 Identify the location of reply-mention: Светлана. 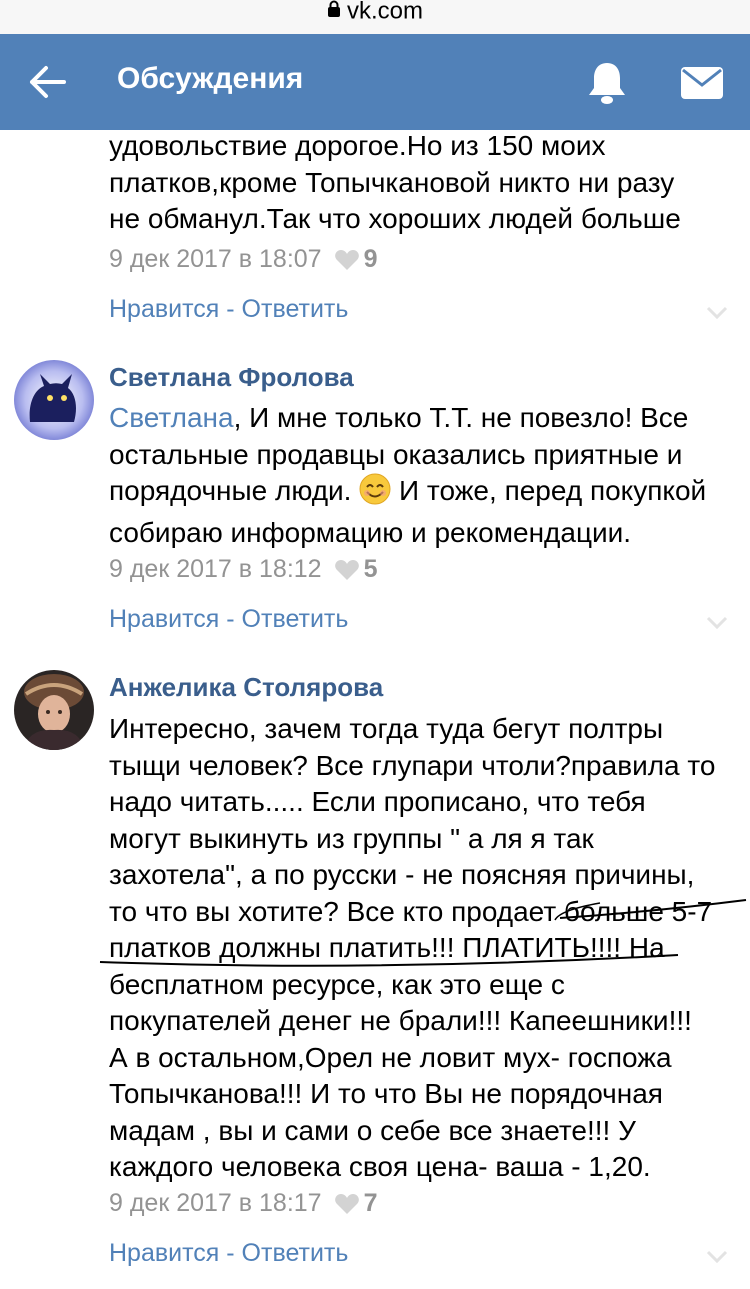
(171, 417).